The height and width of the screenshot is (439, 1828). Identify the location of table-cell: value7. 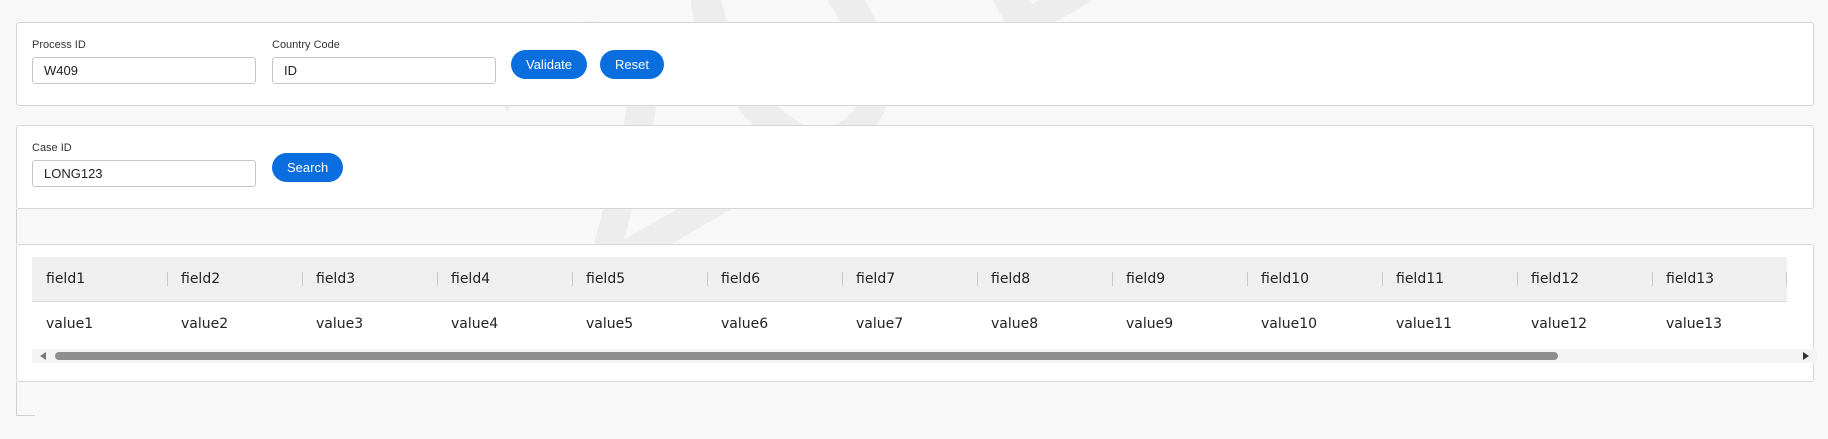
(880, 324).